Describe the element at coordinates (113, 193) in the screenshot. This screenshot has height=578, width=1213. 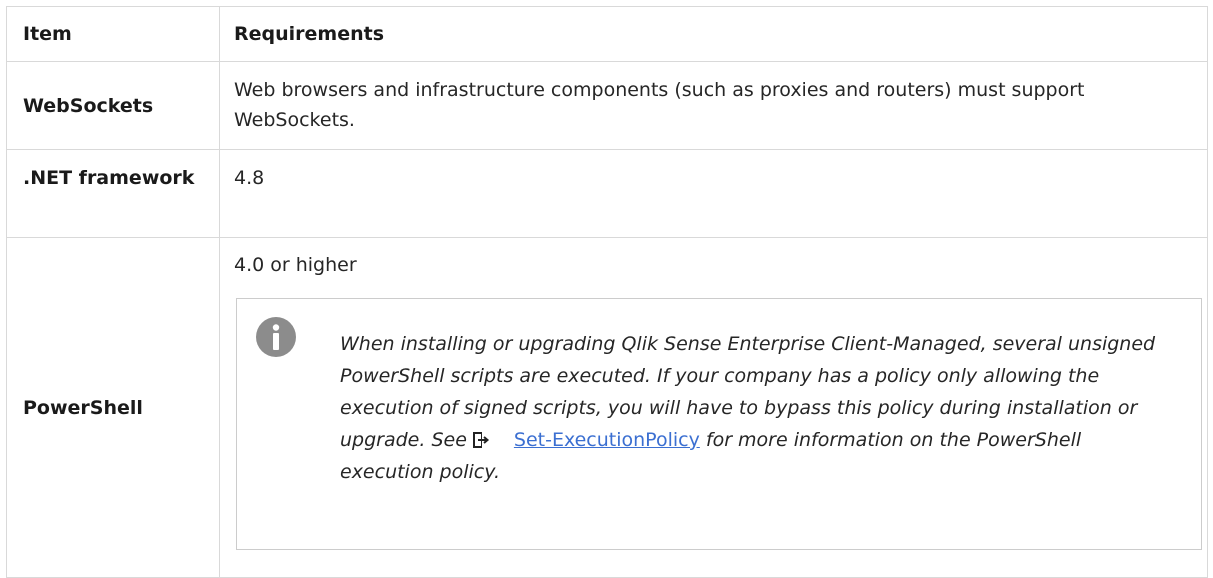
I see `item-dotnet: .NET framework` at that location.